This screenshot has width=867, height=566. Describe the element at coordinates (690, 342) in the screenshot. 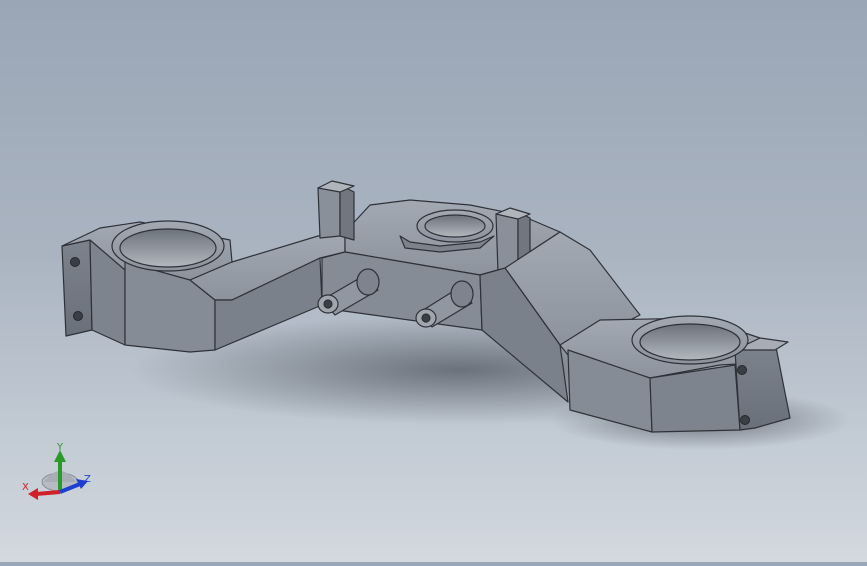

I see `right-fork-bore-inner` at that location.